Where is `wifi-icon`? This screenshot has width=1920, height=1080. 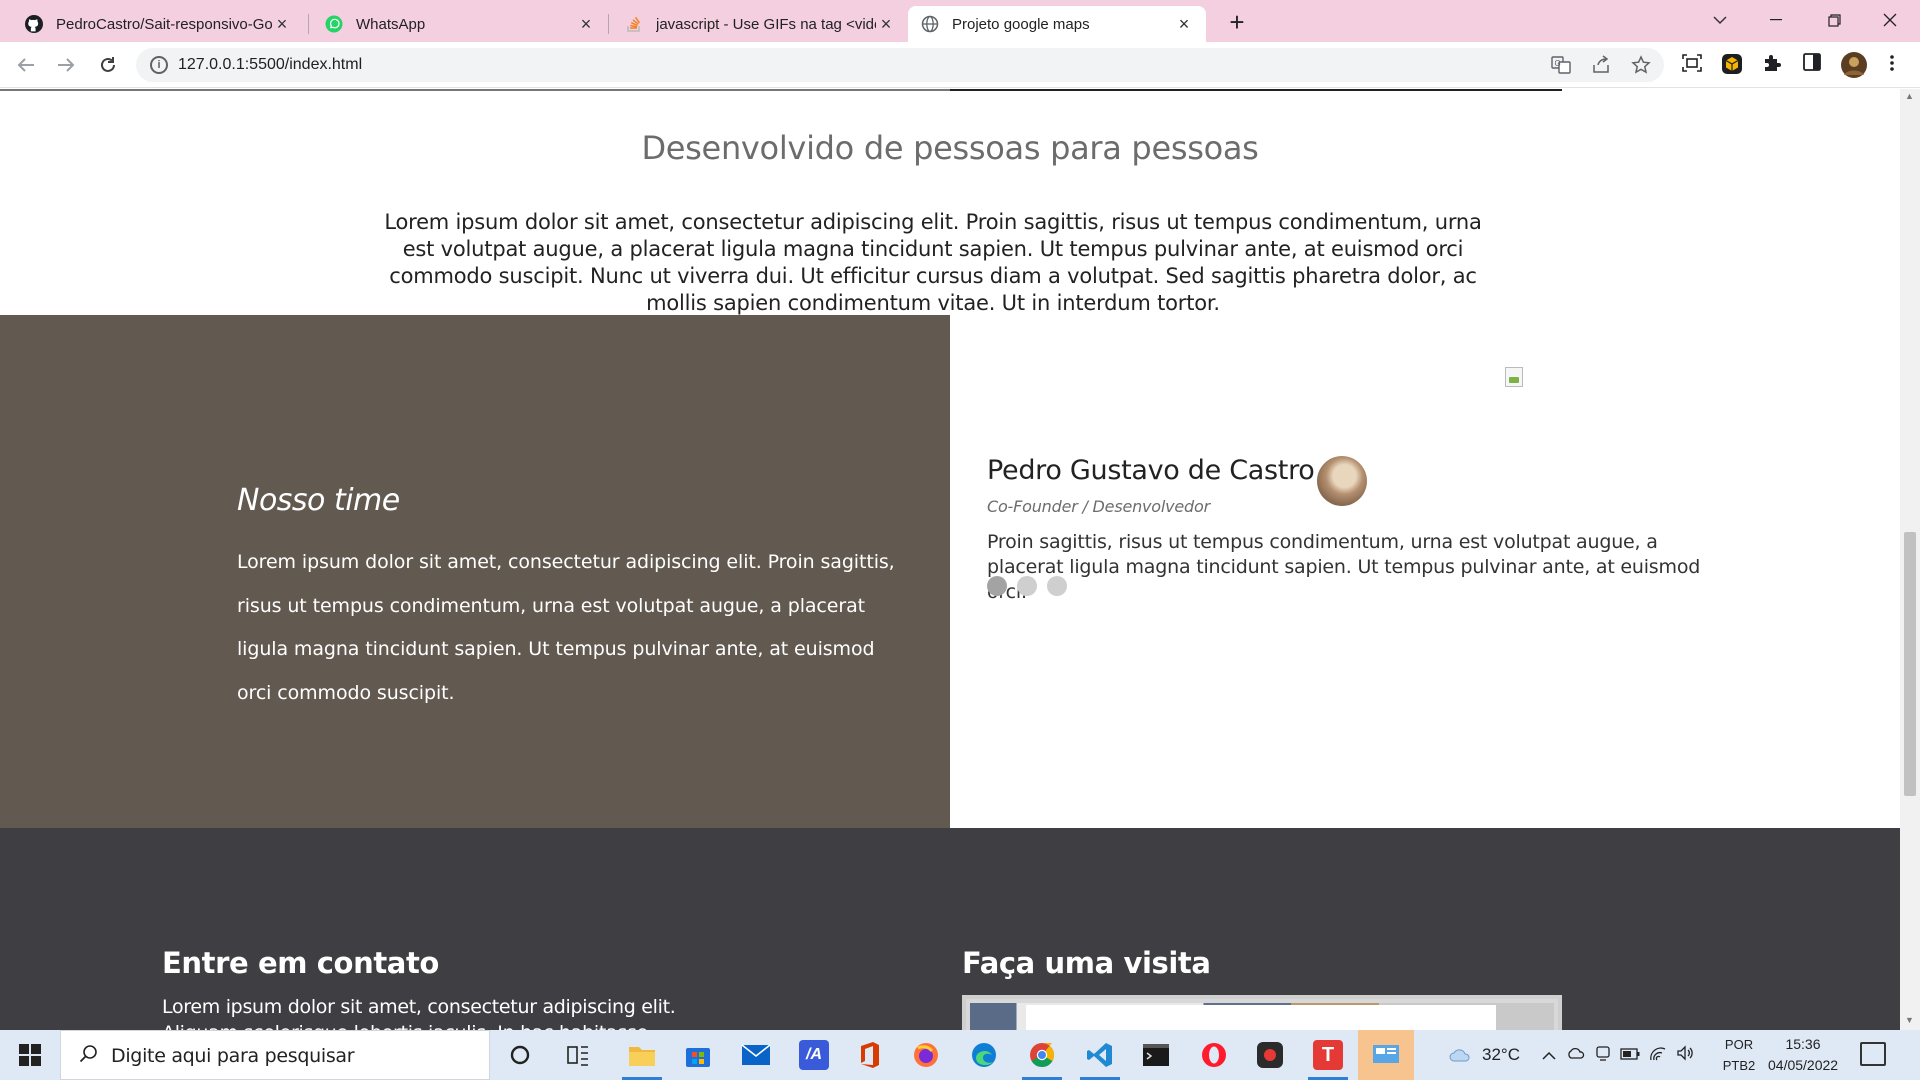
wifi-icon is located at coordinates (1658, 1055).